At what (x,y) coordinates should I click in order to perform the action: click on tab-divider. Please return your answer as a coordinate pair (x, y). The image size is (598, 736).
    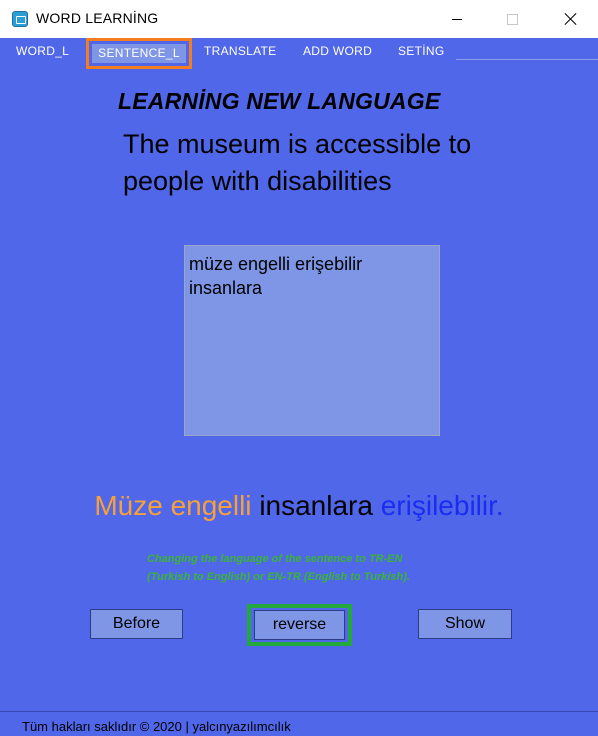
    Looking at the image, I should click on (527, 59).